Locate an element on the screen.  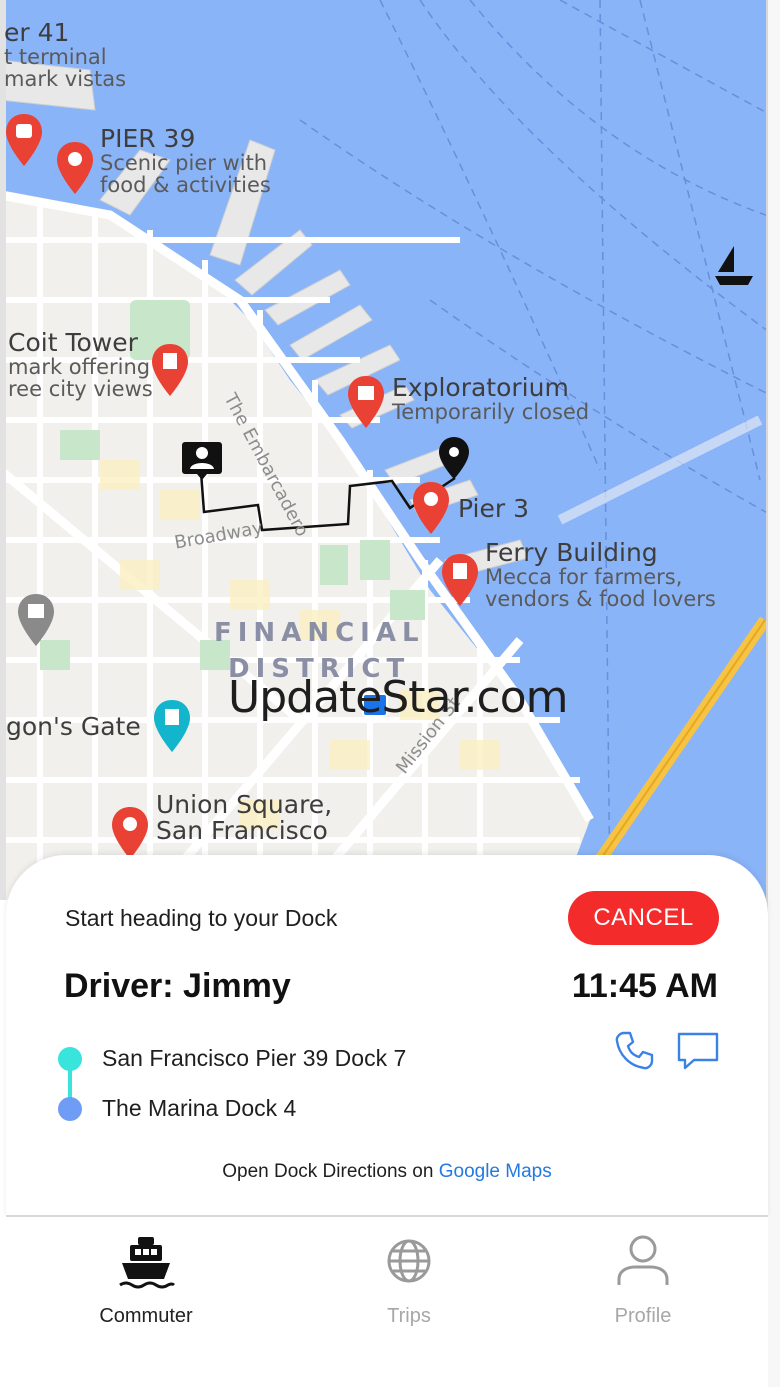
map-pin-coit-tower is located at coordinates (170, 370).